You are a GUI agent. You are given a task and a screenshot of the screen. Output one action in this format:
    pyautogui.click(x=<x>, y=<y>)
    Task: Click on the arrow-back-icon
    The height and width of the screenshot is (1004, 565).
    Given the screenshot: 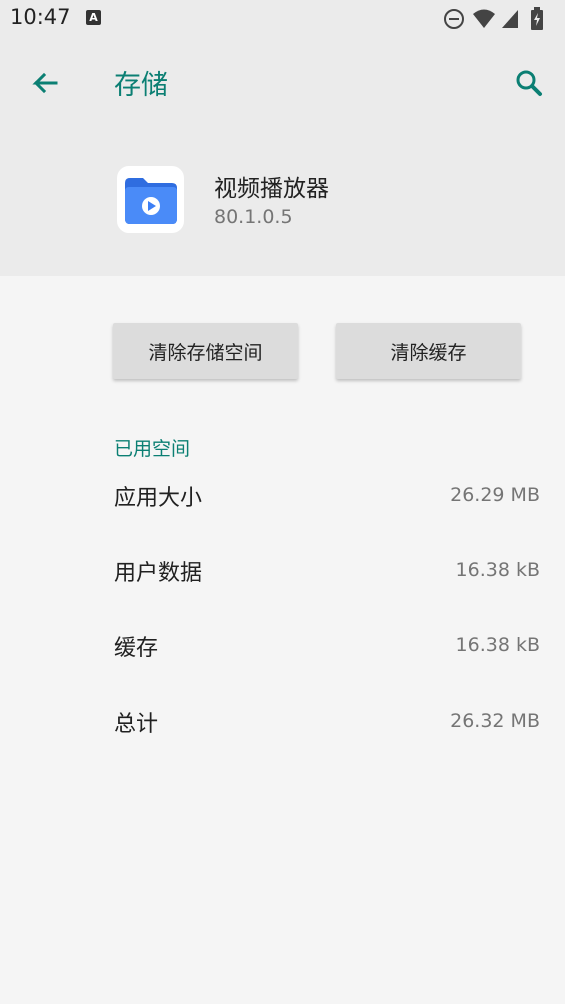 What is the action you would take?
    pyautogui.click(x=45, y=83)
    